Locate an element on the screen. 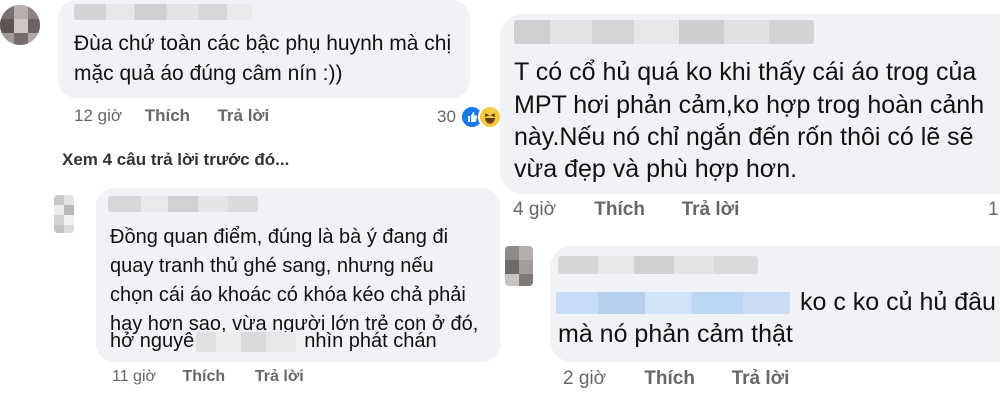  reply-text-line: chọn cái áo khoác có khóa kéo chả phải is located at coordinates (288, 295).